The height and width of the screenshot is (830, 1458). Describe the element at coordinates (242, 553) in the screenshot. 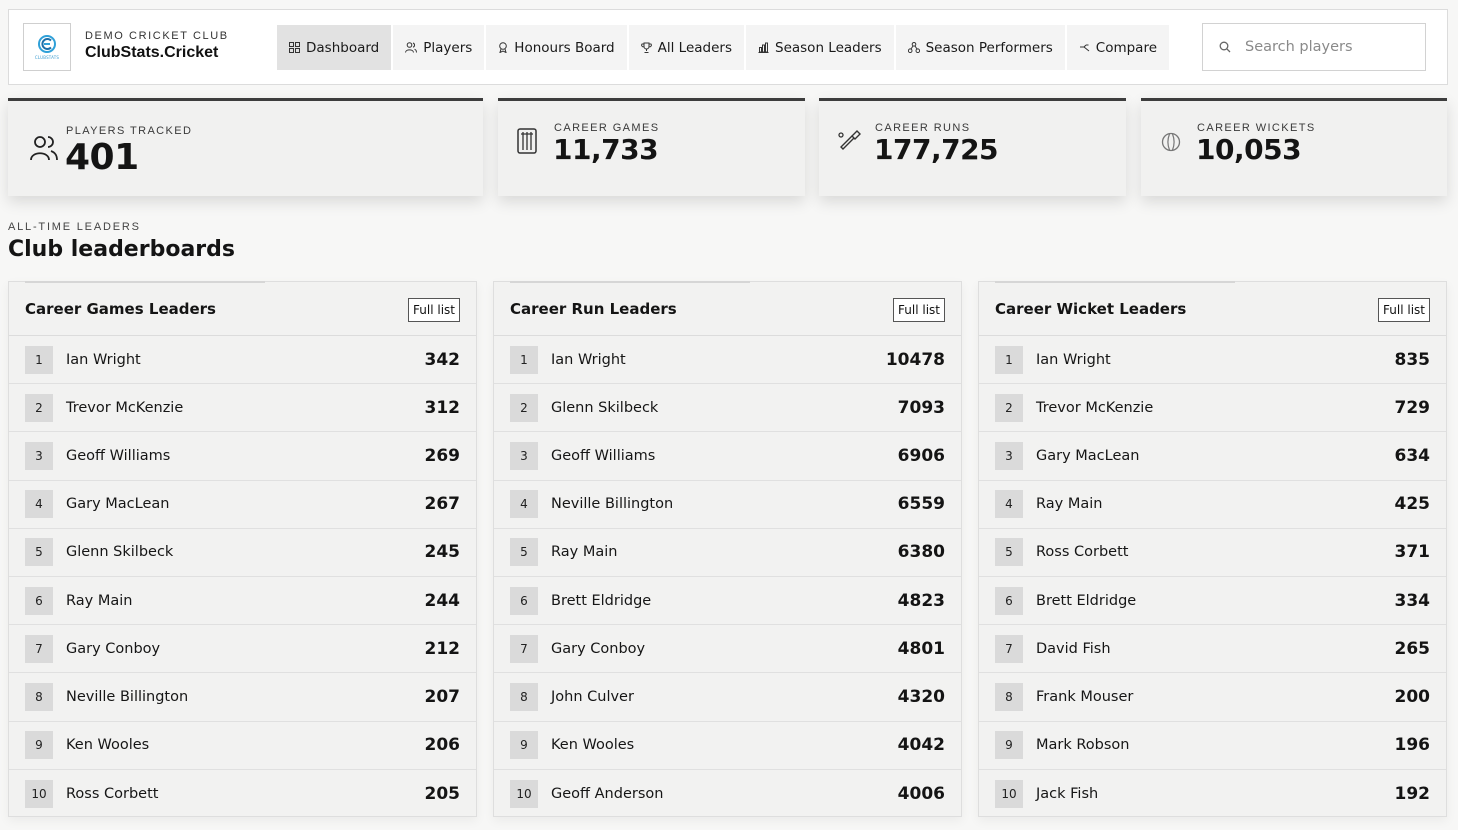

I see `table-row: 5 Glenn Skilbeck 245` at that location.